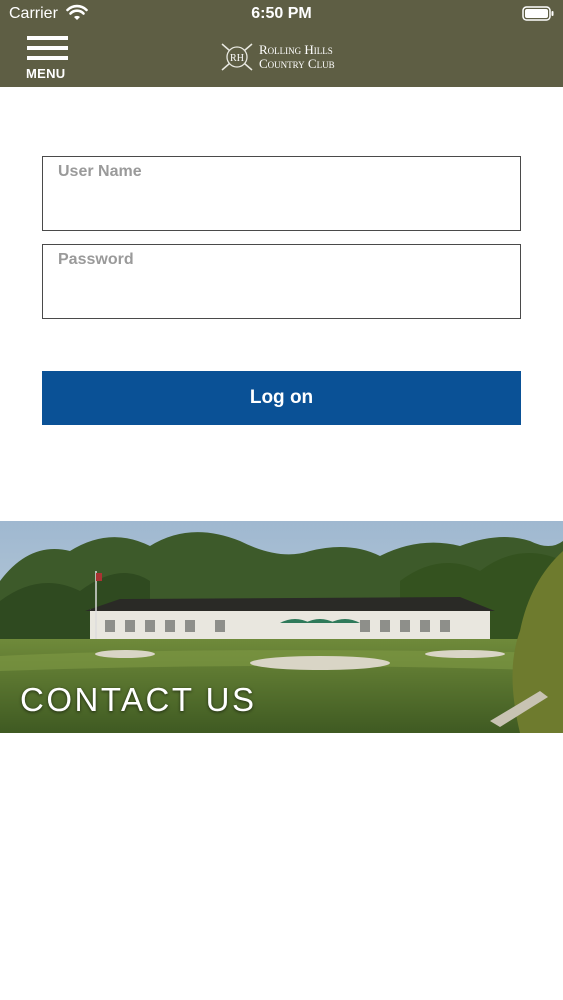  I want to click on logo-monogram: RH, so click(237, 58).